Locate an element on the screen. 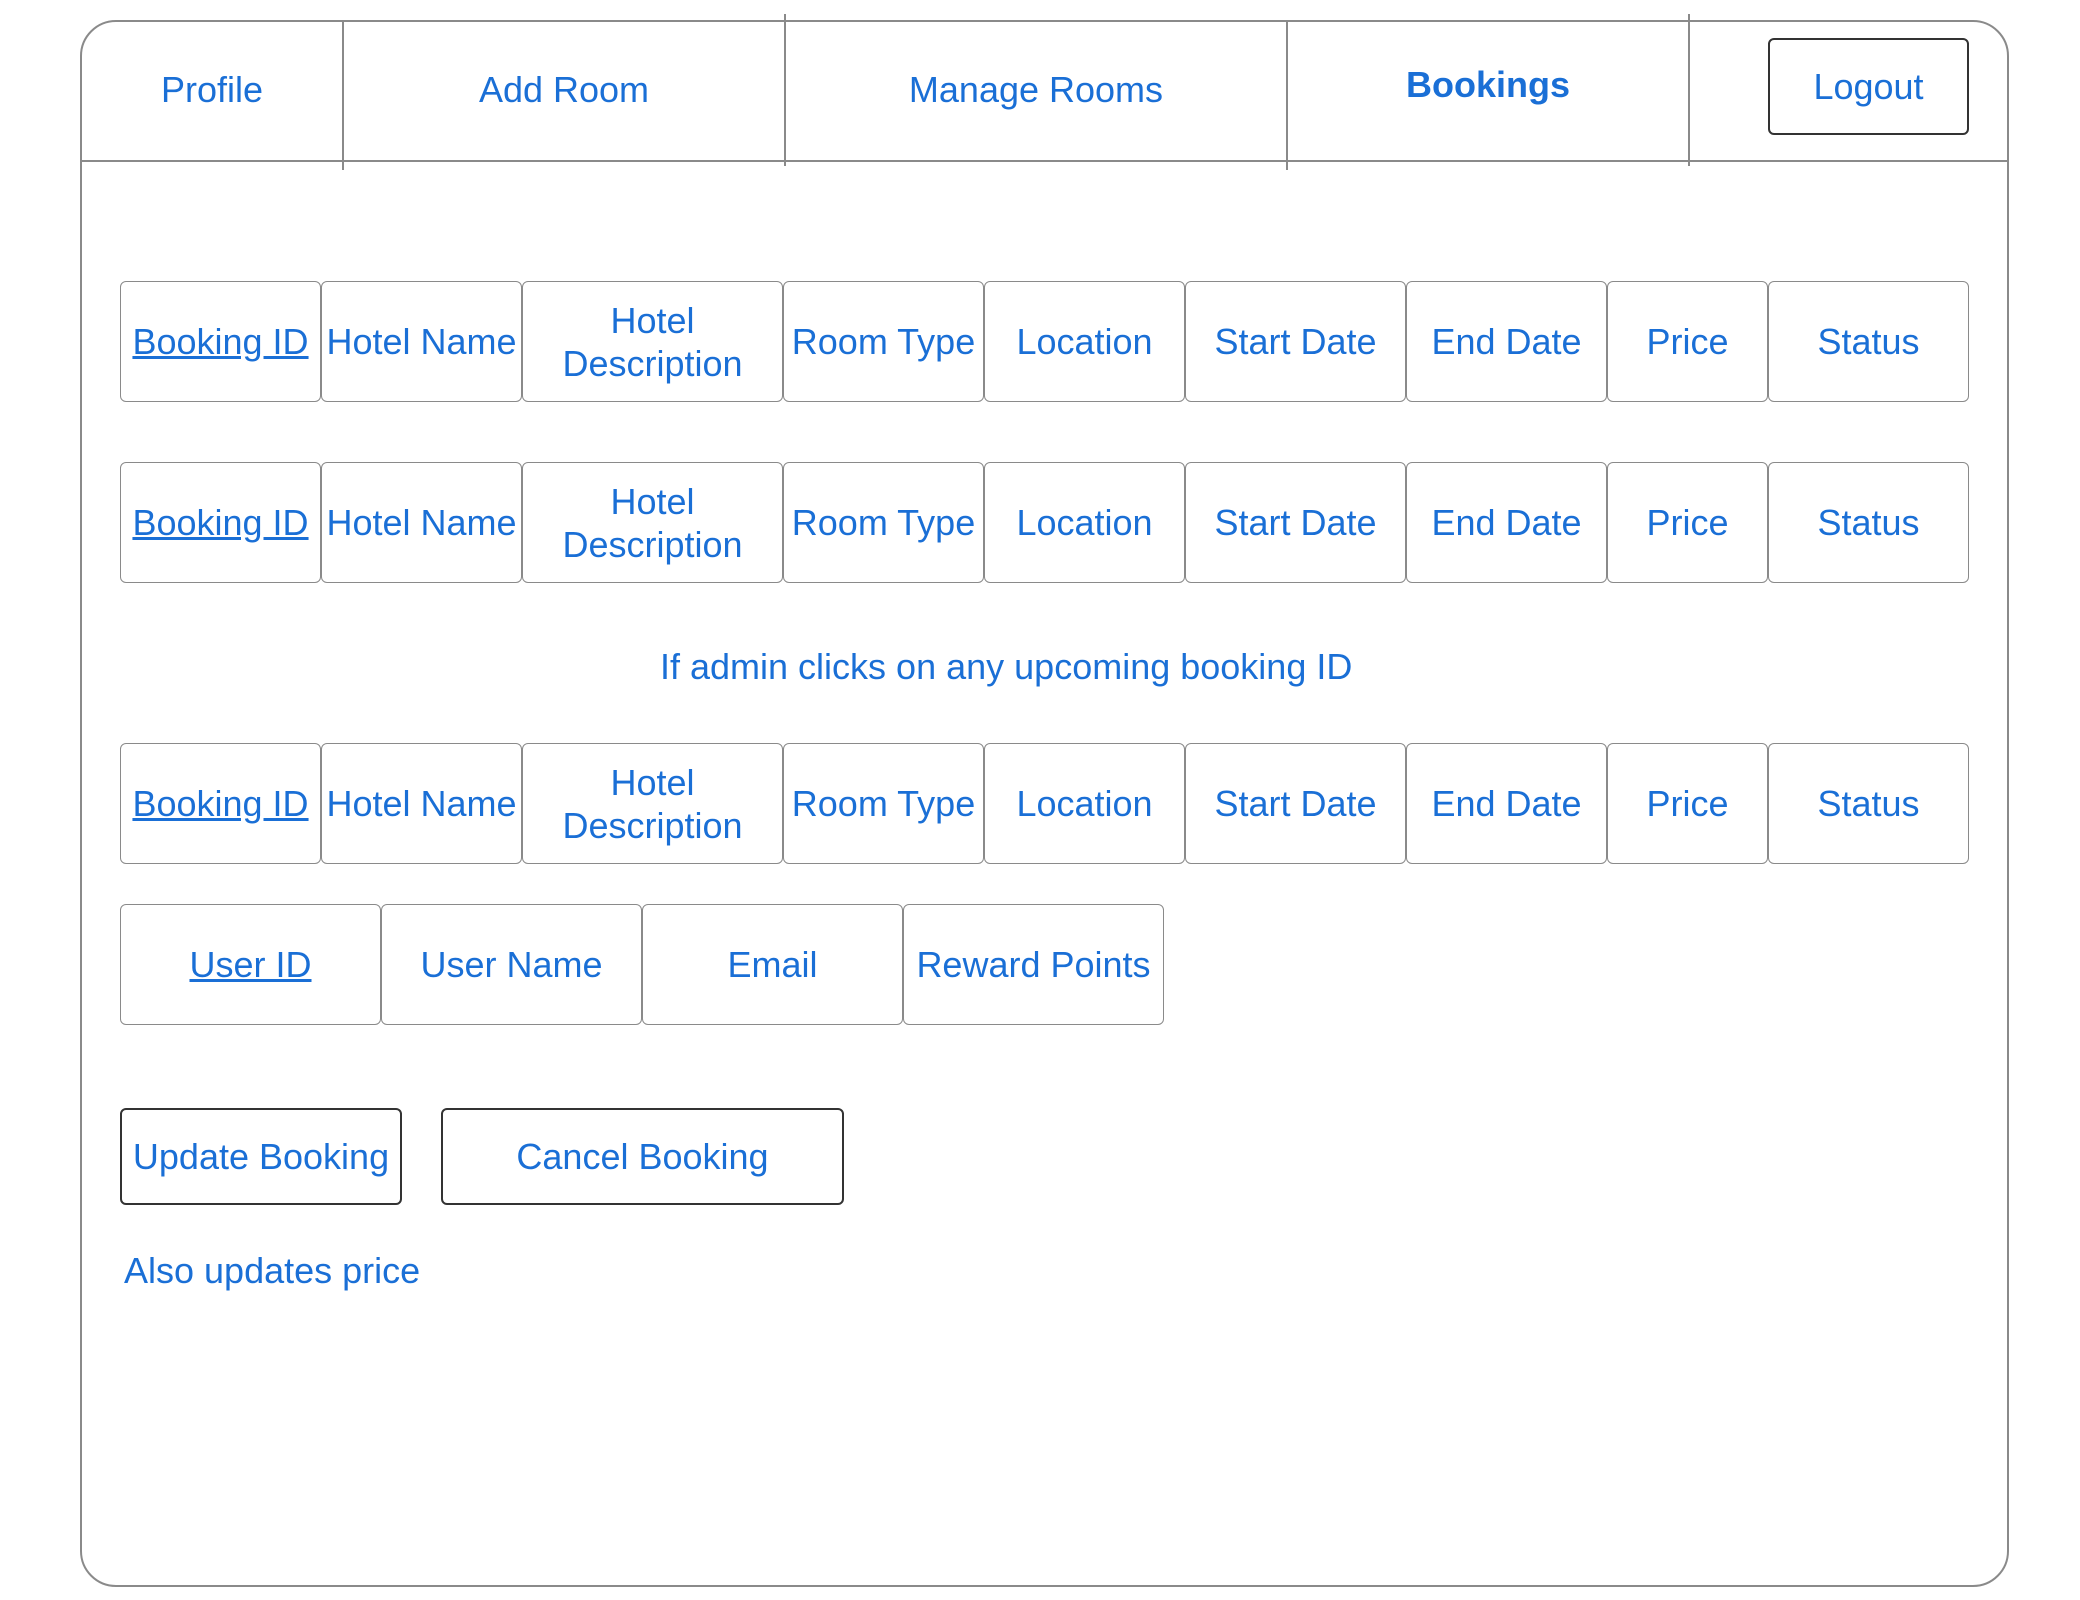 The width and height of the screenshot is (2080, 1600). reward-points-cell: Reward Points is located at coordinates (1033, 964).